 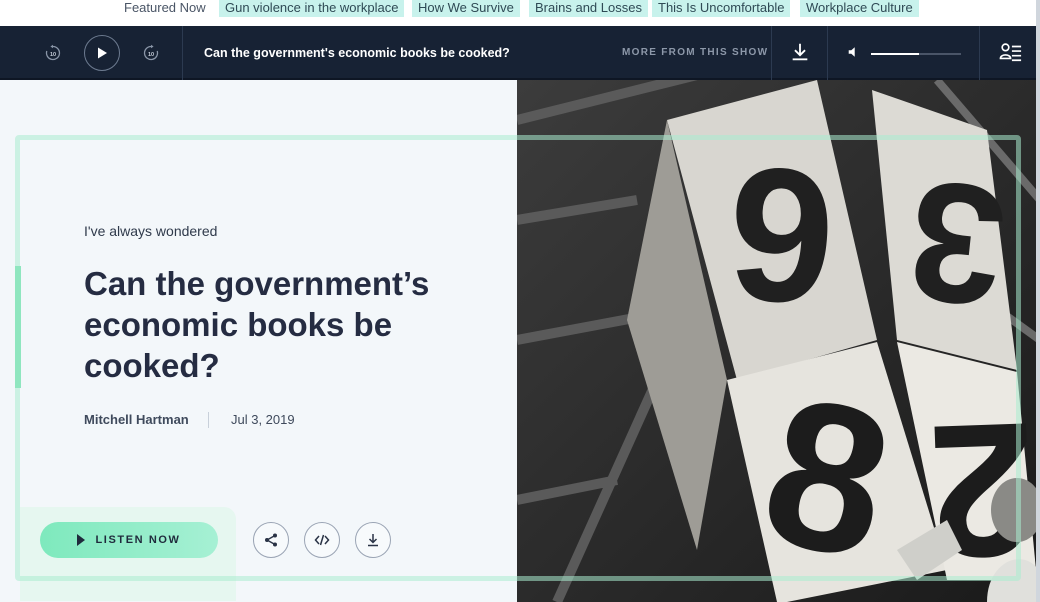 What do you see at coordinates (136, 419) in the screenshot?
I see `author-name: Mitchell Hartman` at bounding box center [136, 419].